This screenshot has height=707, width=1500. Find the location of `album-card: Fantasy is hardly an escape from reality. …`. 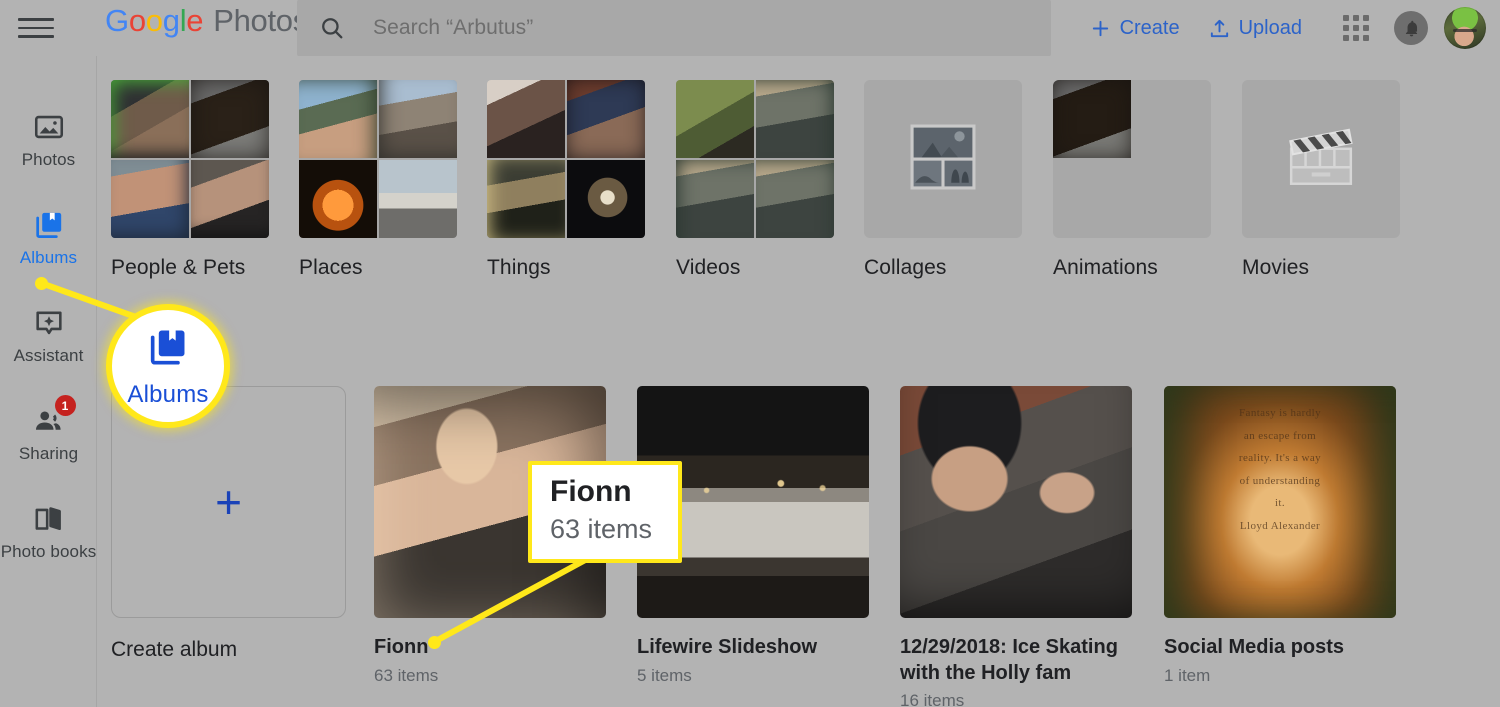

album-card: Fantasy is hardly an escape from reality. … is located at coordinates (1280, 536).